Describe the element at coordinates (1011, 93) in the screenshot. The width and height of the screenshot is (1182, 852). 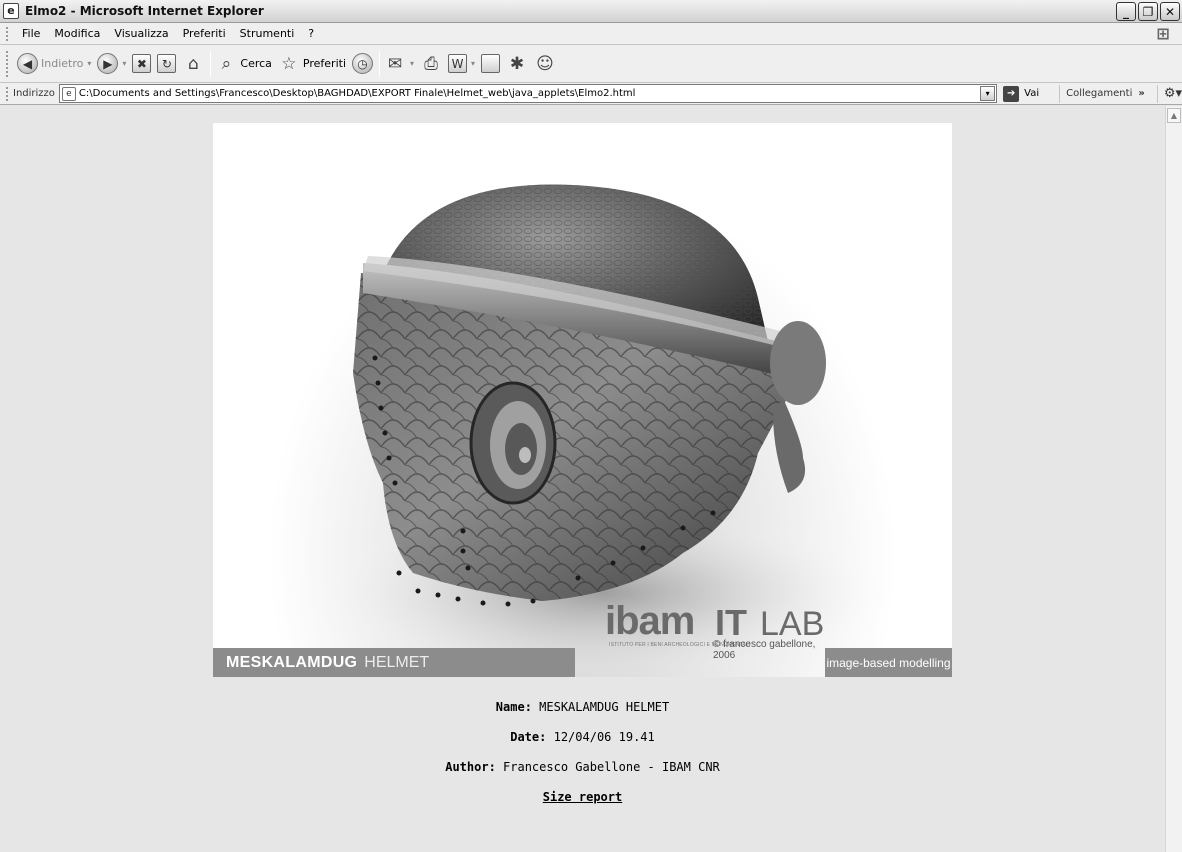
I see `go-arrow-icon: ➔` at that location.